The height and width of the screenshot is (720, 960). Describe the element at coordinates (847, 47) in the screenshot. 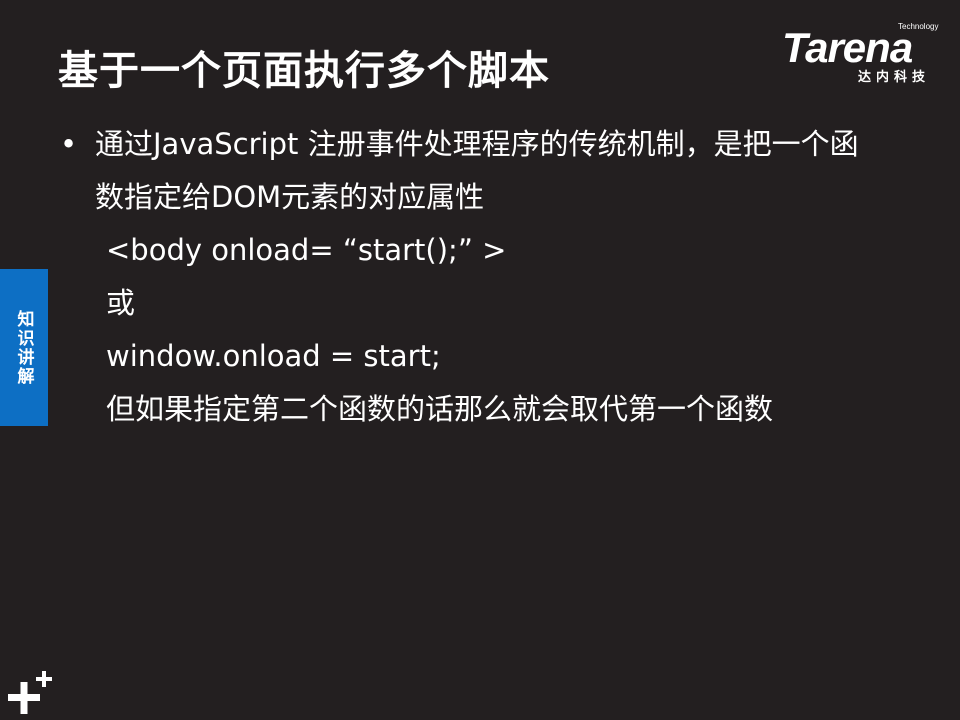

I see `logo-wordmark: Tarena` at that location.